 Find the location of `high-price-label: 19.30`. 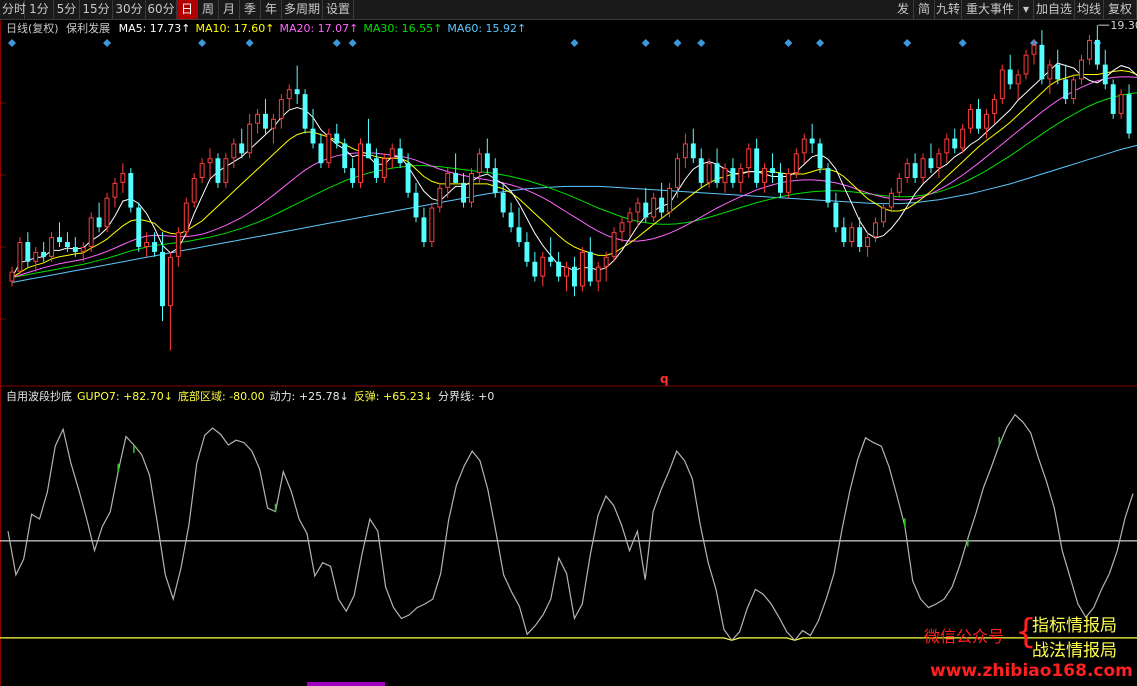

high-price-label: 19.30 is located at coordinates (1123, 26).